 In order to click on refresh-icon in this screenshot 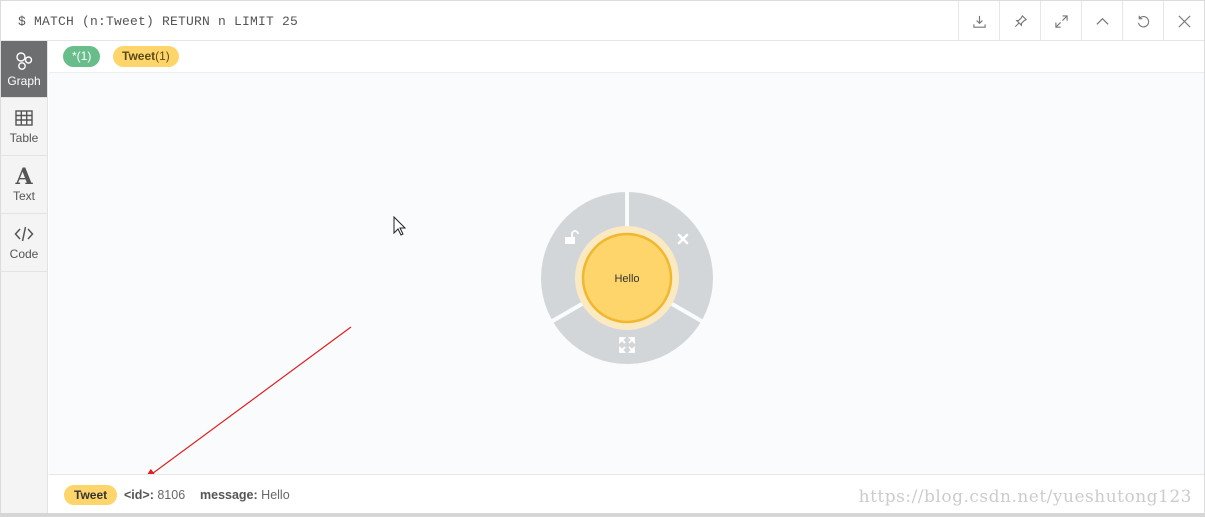, I will do `click(1143, 21)`.